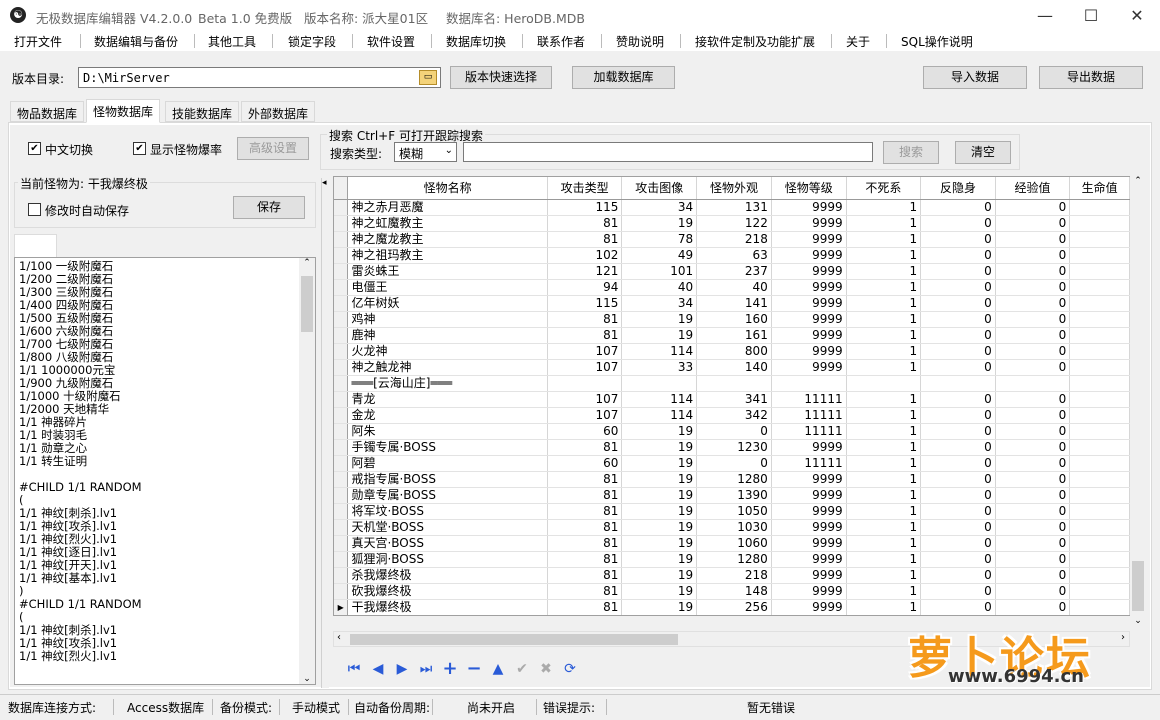 The width and height of the screenshot is (1160, 720). What do you see at coordinates (640, 41) in the screenshot?
I see `menu-sponsor: 赞助说明` at bounding box center [640, 41].